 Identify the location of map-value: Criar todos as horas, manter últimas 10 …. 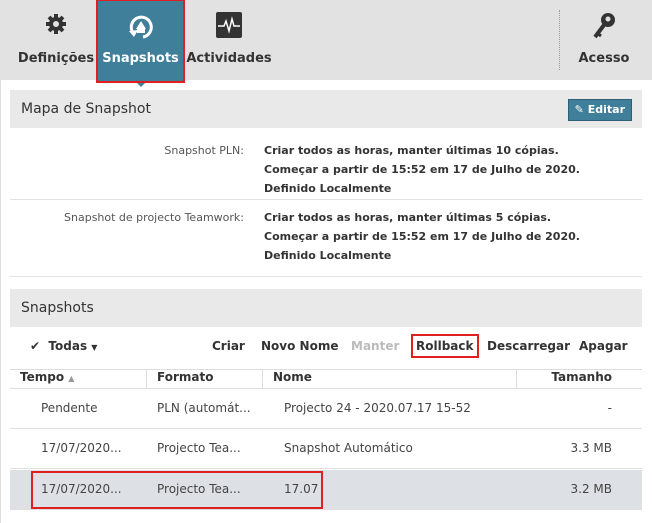
(422, 169).